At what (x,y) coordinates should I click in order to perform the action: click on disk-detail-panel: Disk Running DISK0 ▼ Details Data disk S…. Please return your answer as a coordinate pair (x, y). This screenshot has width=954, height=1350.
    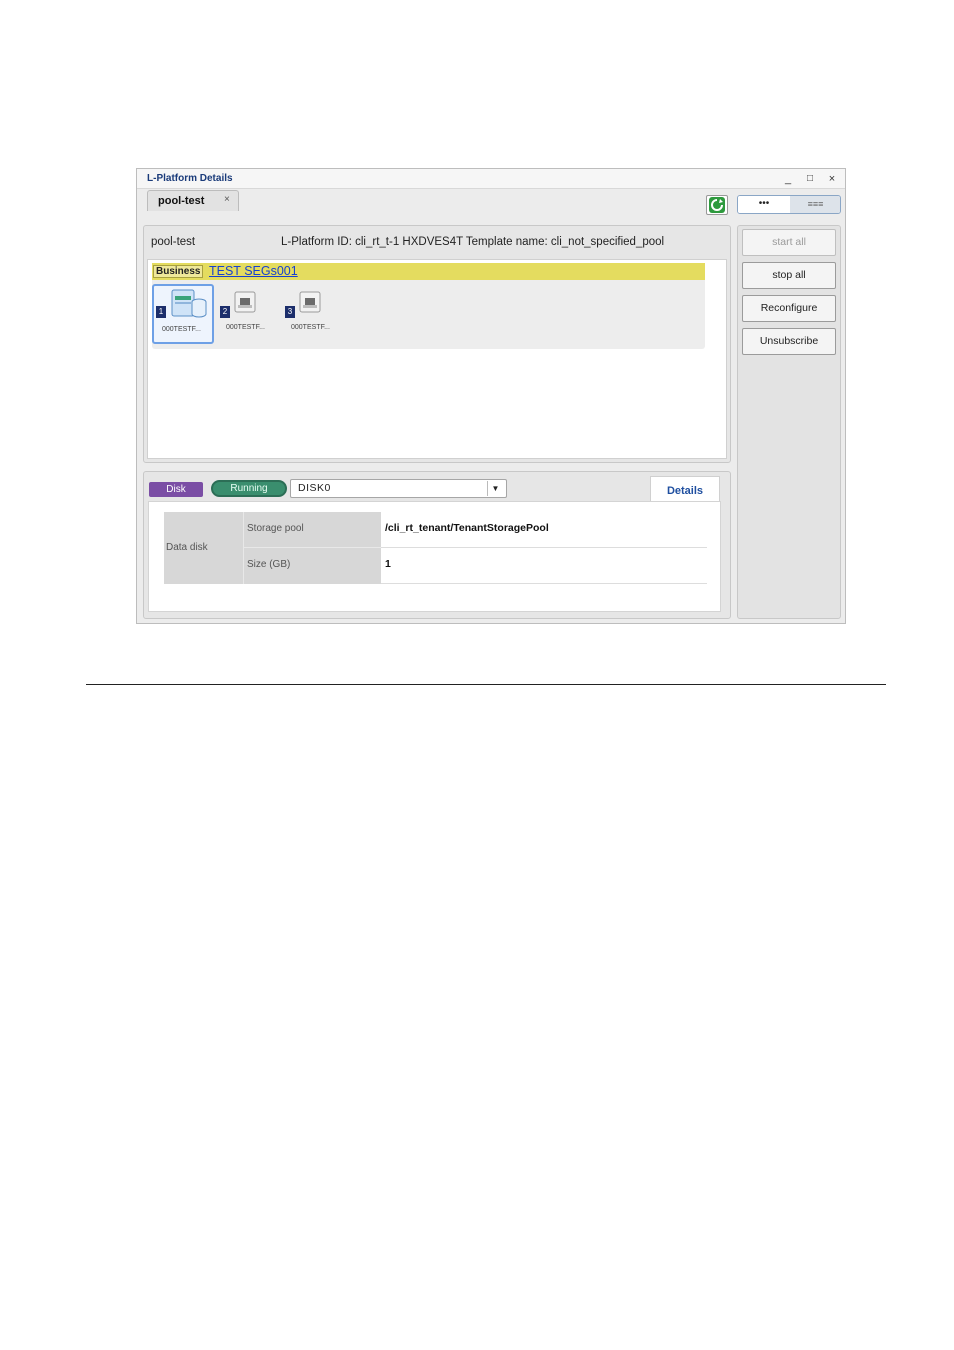
    Looking at the image, I should click on (437, 545).